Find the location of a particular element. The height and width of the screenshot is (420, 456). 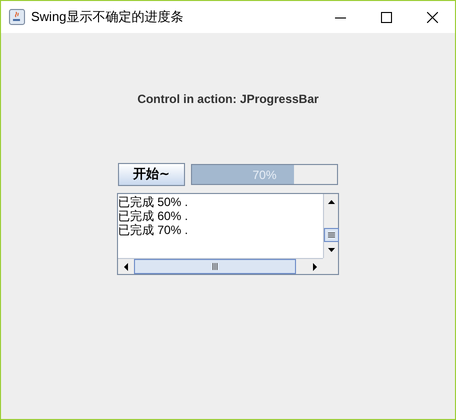

log-line: 已完成 50% . is located at coordinates (153, 202).